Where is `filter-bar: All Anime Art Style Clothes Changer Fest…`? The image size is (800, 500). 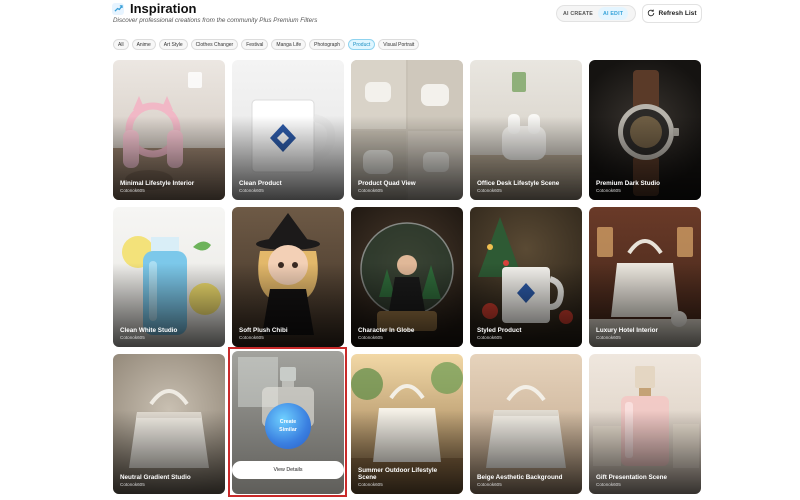 filter-bar: All Anime Art Style Clothes Changer Fest… is located at coordinates (266, 44).